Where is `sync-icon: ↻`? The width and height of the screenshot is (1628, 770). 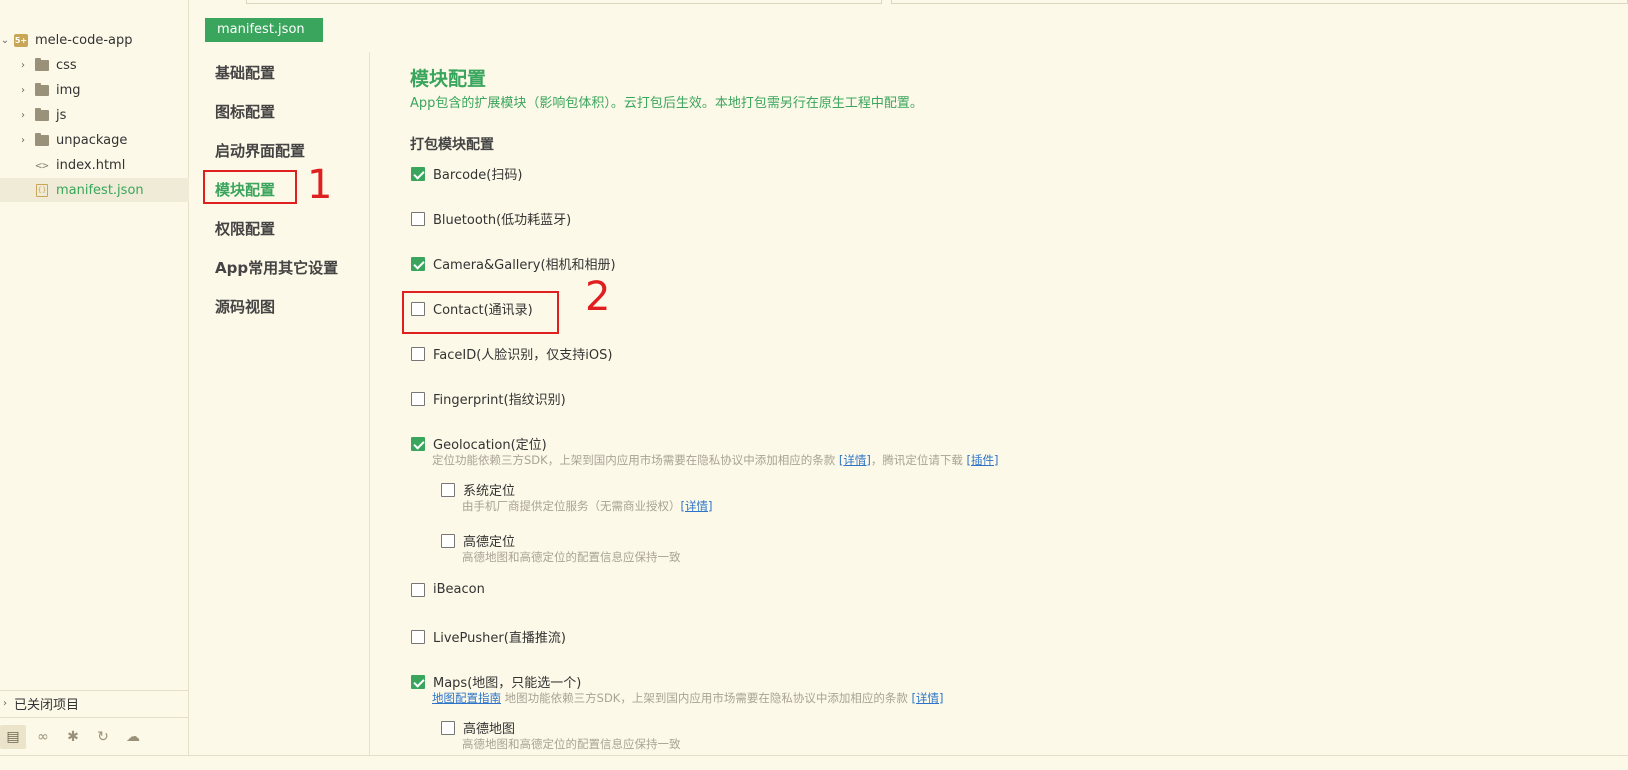
sync-icon: ↻ is located at coordinates (103, 737).